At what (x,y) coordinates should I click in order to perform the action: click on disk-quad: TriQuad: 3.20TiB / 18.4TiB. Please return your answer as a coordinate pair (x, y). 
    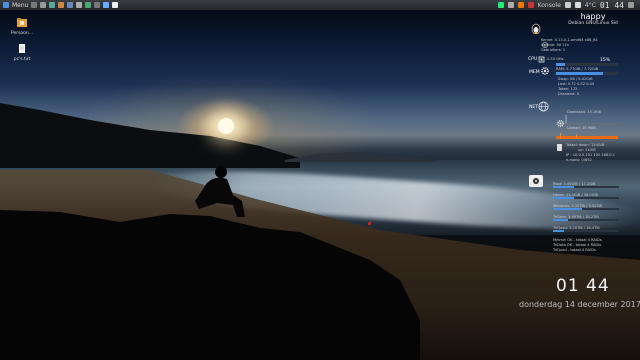
    Looking at the image, I should click on (586, 231).